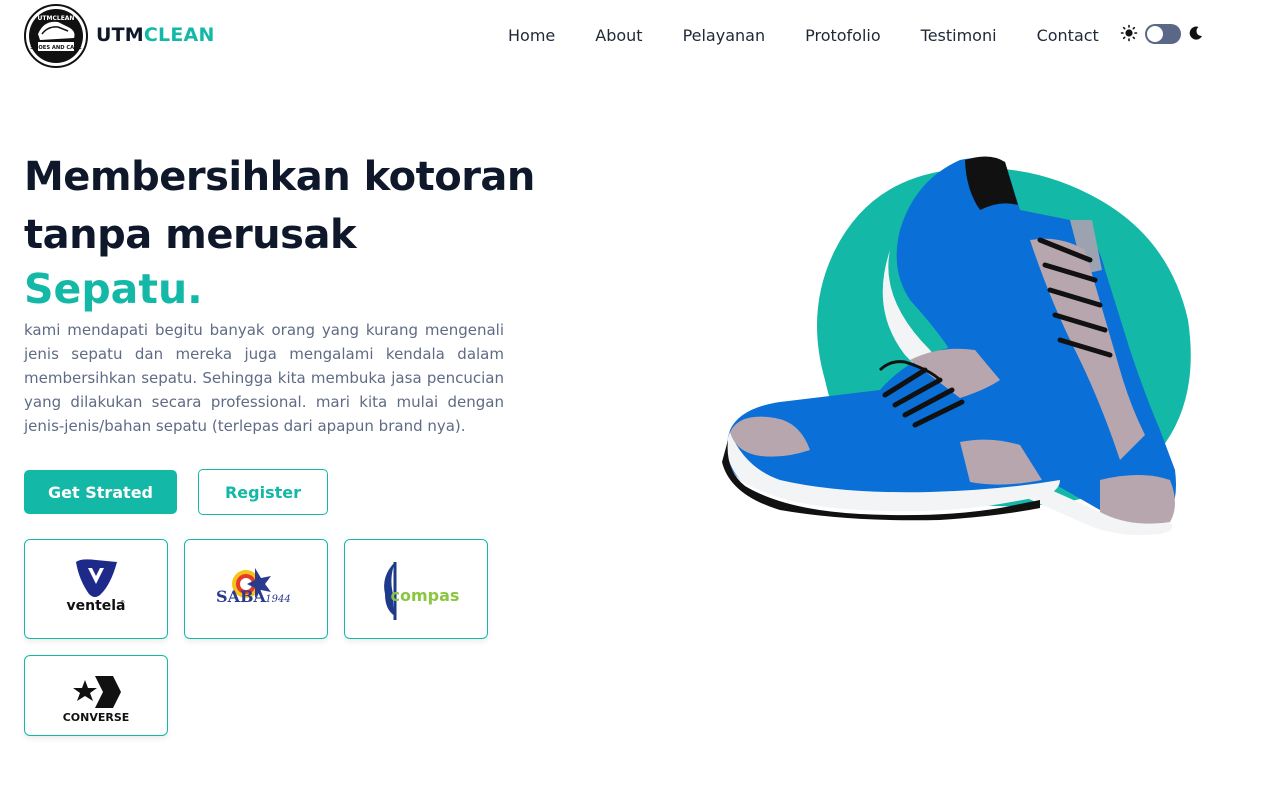  Describe the element at coordinates (96, 717) in the screenshot. I see `svg-text: CONVERSE` at that location.